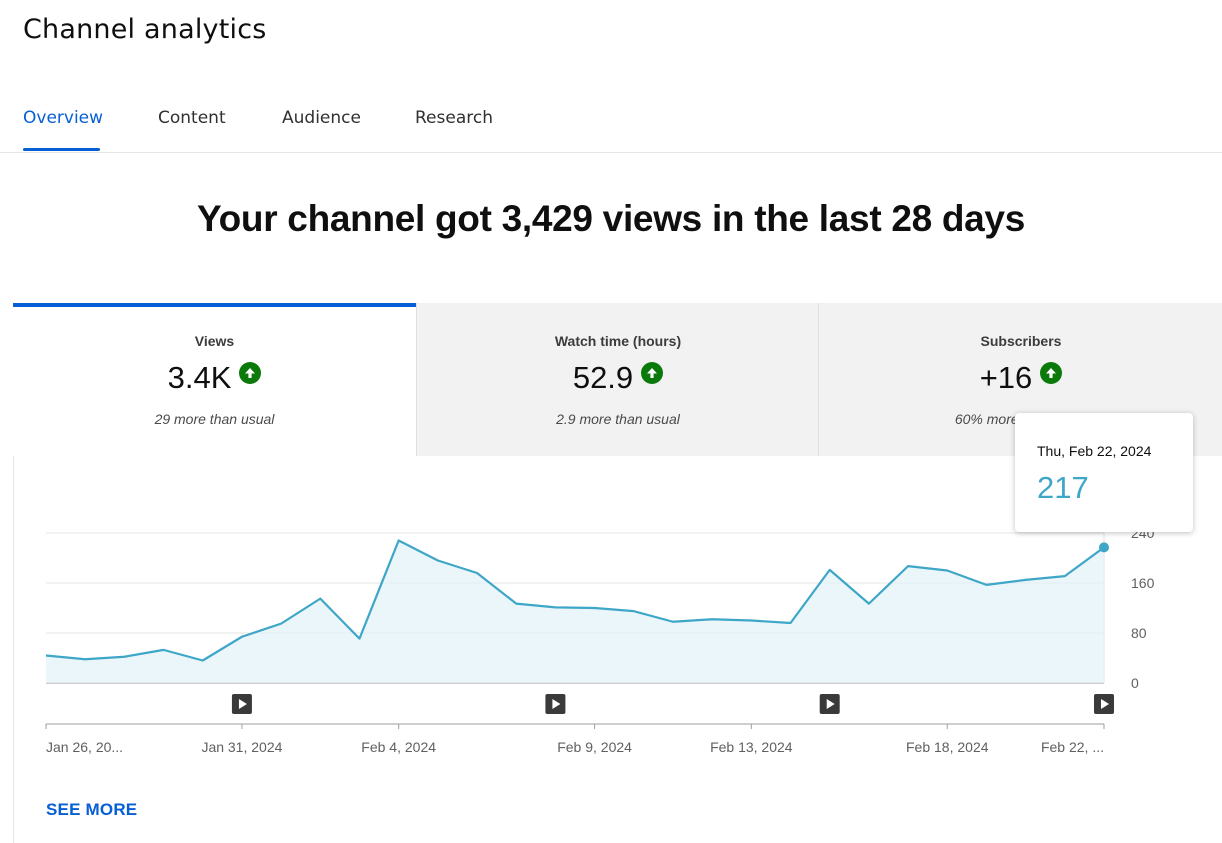  What do you see at coordinates (1094, 451) in the screenshot?
I see `tooltip-date: Thu, Feb 22, 2024` at bounding box center [1094, 451].